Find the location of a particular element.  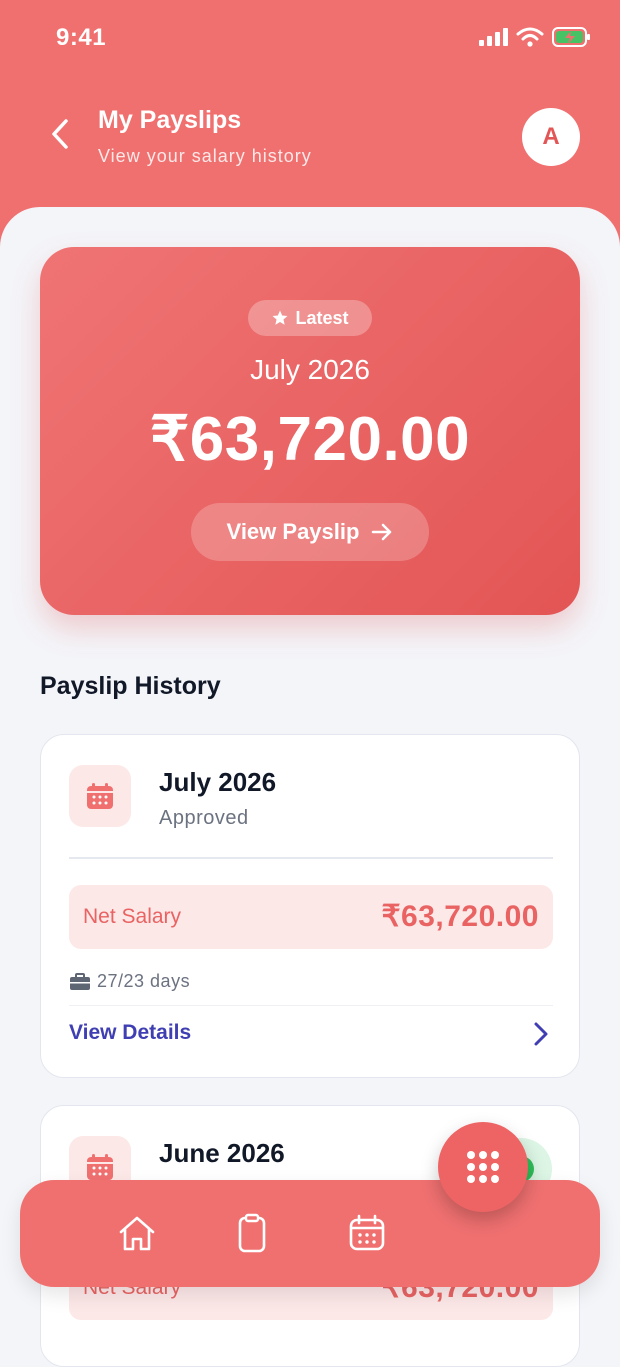

chevron-left-icon is located at coordinates (60, 134).